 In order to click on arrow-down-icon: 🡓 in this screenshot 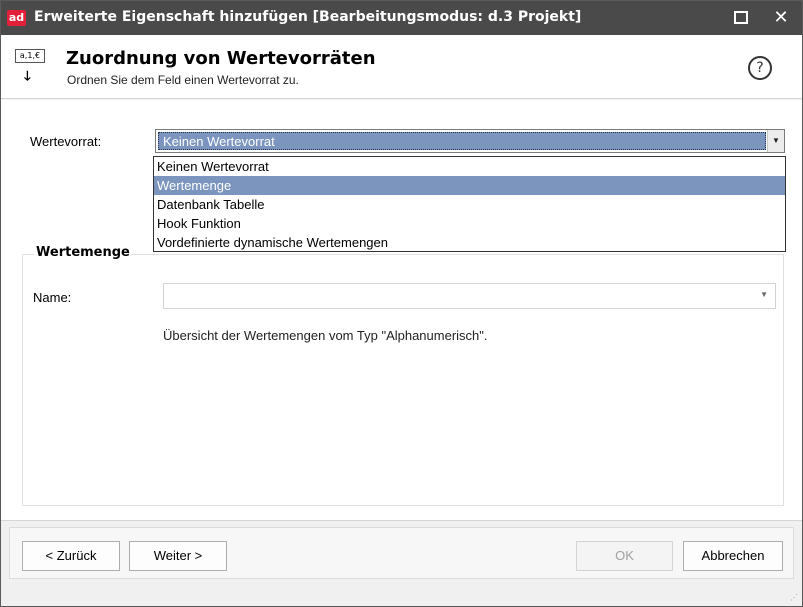, I will do `click(27, 76)`.